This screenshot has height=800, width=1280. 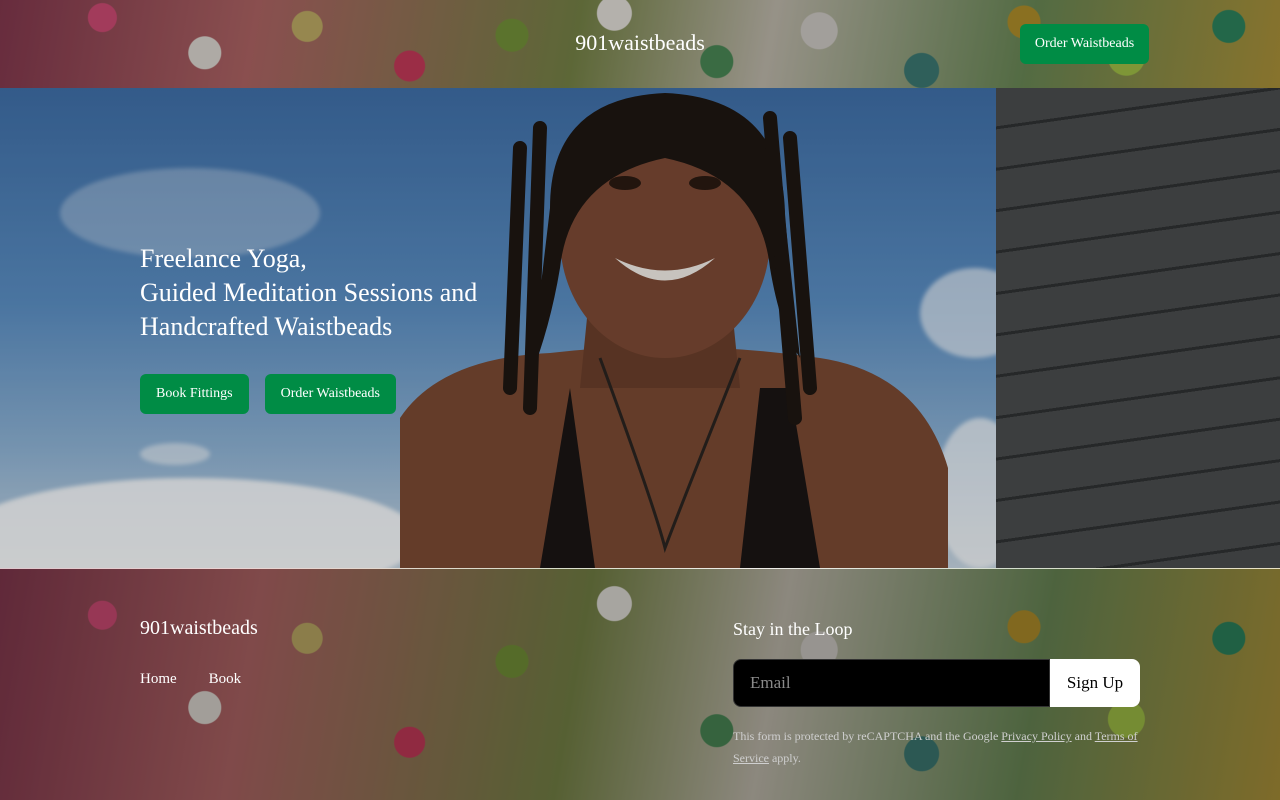 I want to click on legal-text: apply., so click(x=784, y=758).